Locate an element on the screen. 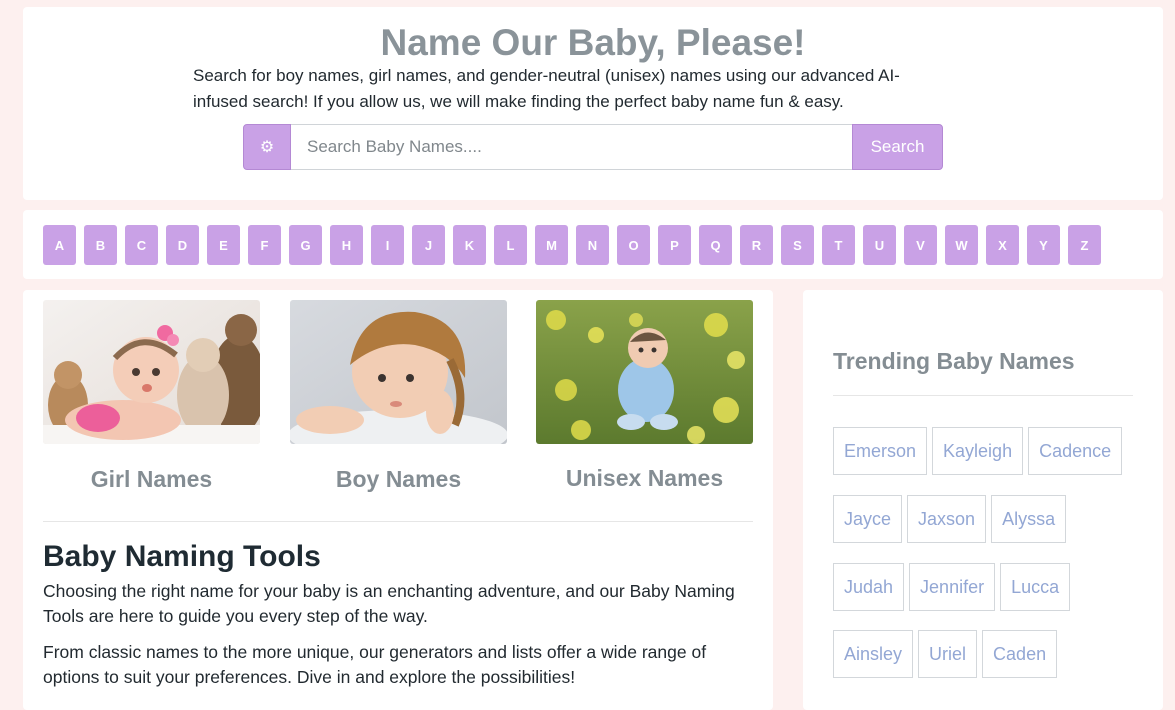 The width and height of the screenshot is (1175, 710). search-bar: ⚙ Search is located at coordinates (593, 147).